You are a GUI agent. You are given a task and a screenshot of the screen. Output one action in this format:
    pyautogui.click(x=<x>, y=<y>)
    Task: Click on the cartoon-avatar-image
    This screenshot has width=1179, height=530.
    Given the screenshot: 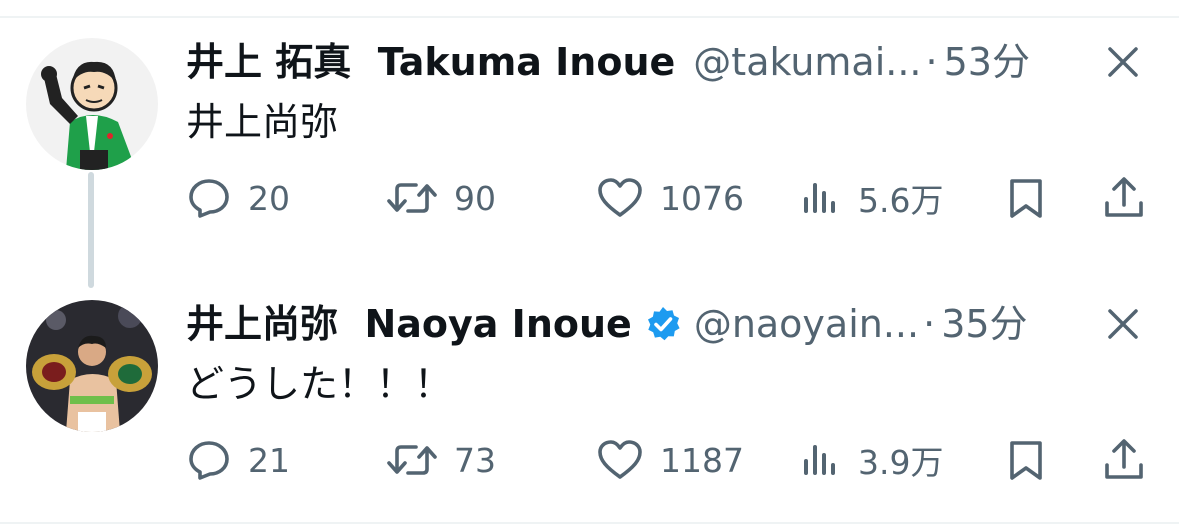 What is the action you would take?
    pyautogui.click(x=92, y=104)
    